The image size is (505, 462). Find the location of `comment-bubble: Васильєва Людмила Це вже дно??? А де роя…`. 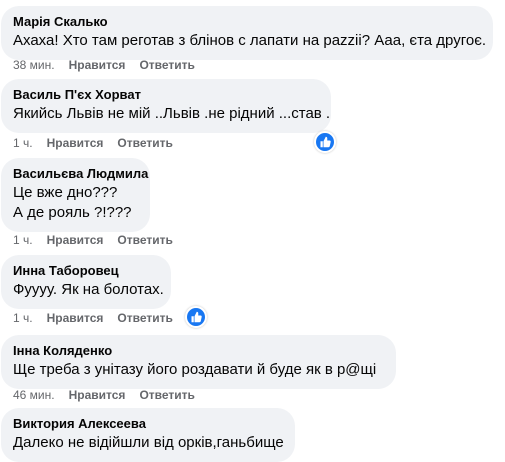

comment-bubble: Васильєва Людмила Це вже дно??? А де роя… is located at coordinates (75, 195).